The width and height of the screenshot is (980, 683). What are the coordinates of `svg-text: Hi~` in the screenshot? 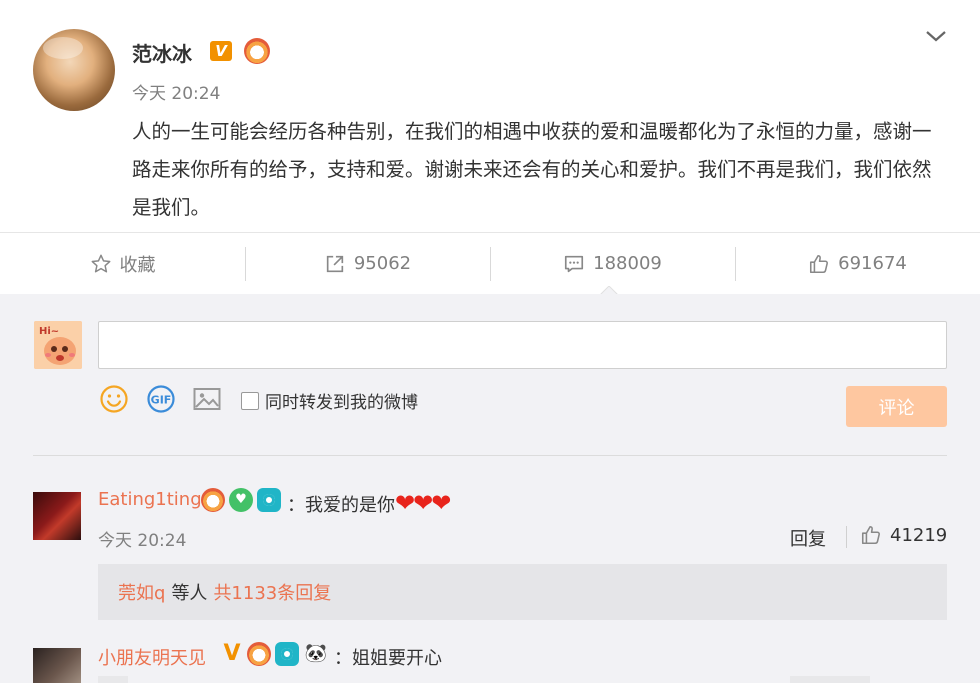 It's located at (49, 331).